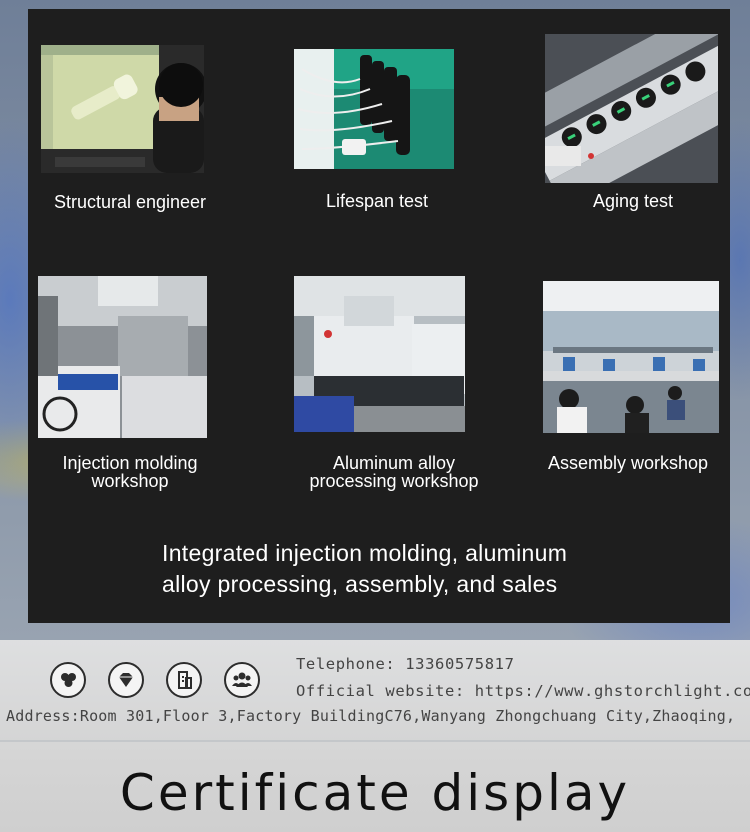  I want to click on telephone-text: Telephone: 13360575817, so click(405, 664).